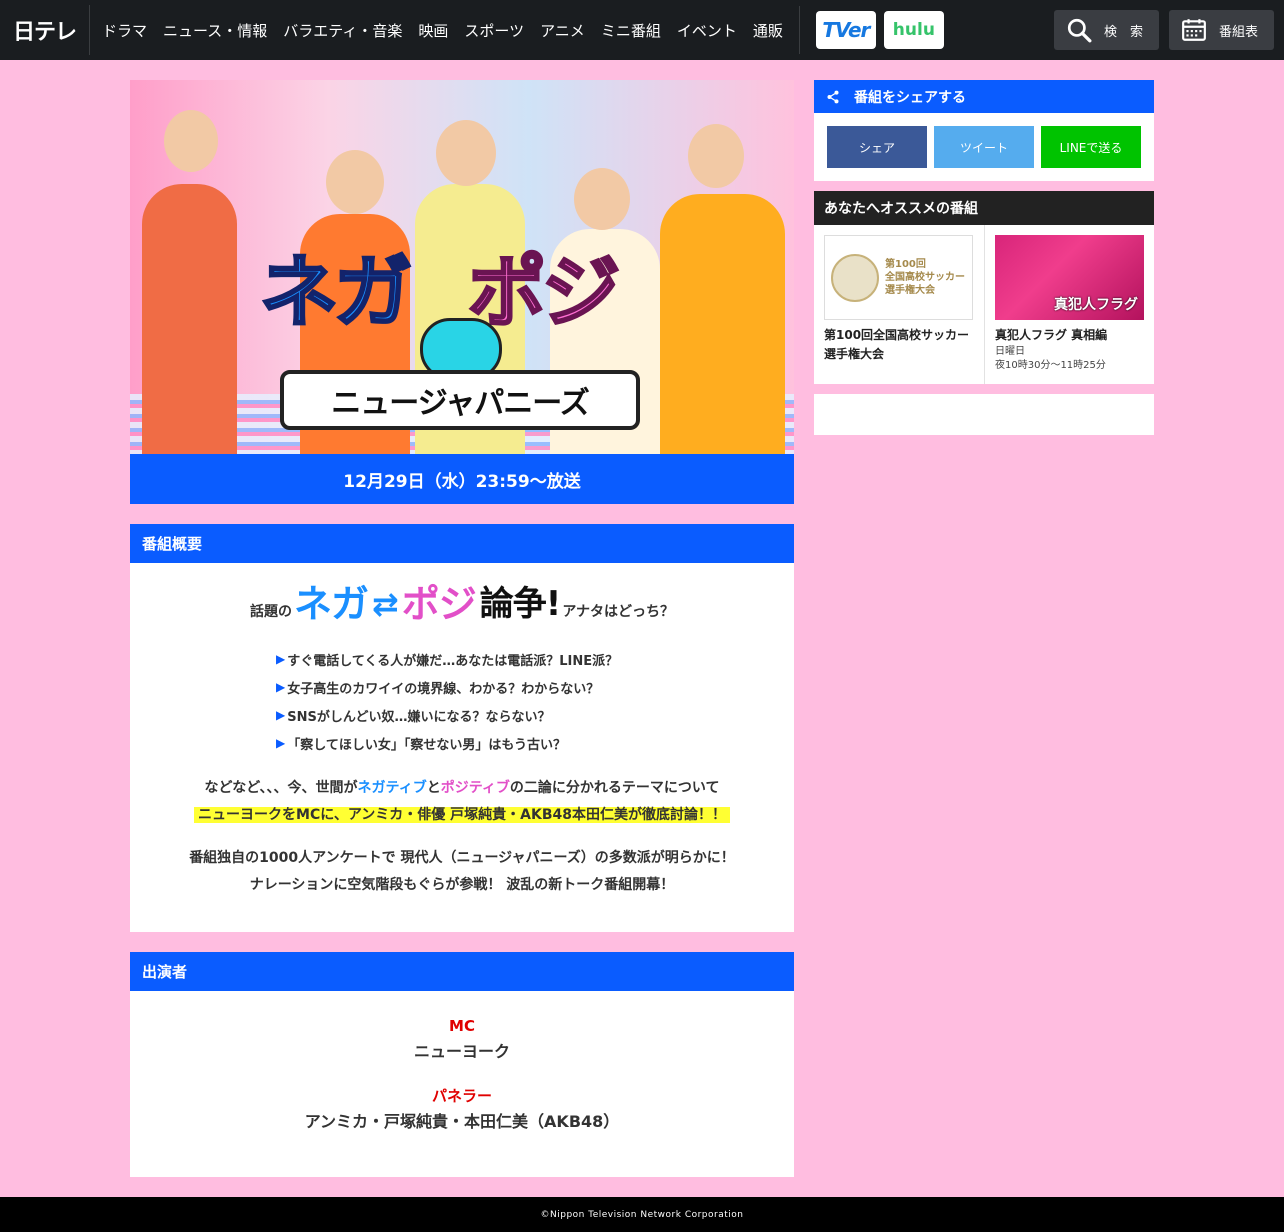 The width and height of the screenshot is (1284, 1232). I want to click on lead-post: アナタはどっち？, so click(618, 612).